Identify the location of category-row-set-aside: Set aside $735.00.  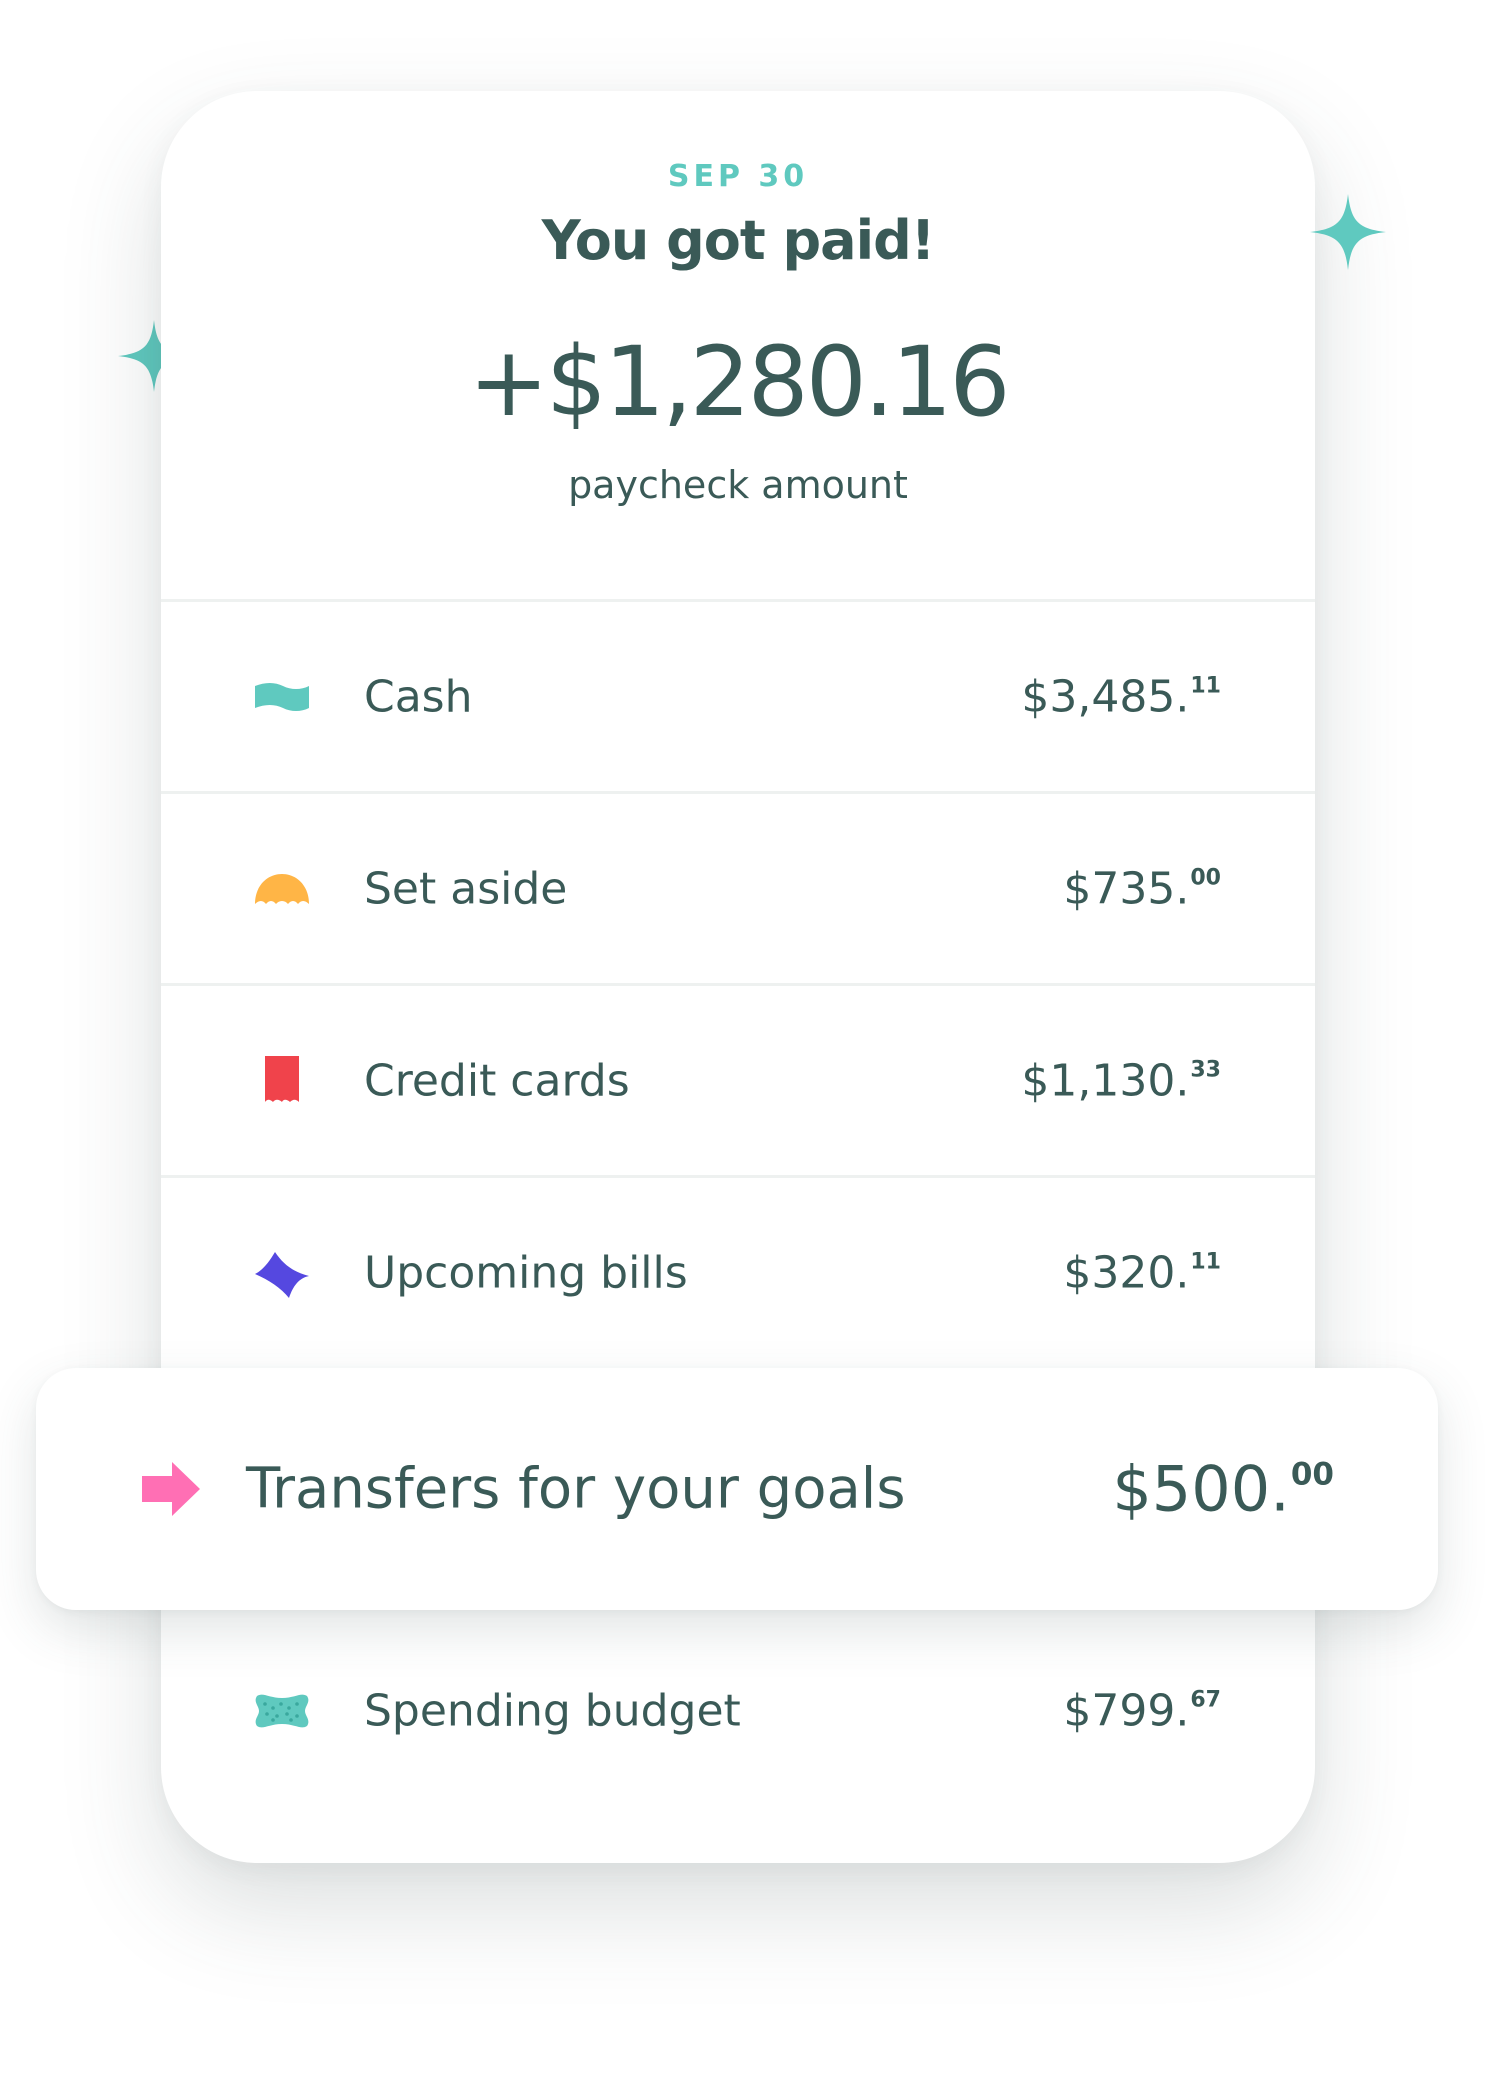
(738, 887).